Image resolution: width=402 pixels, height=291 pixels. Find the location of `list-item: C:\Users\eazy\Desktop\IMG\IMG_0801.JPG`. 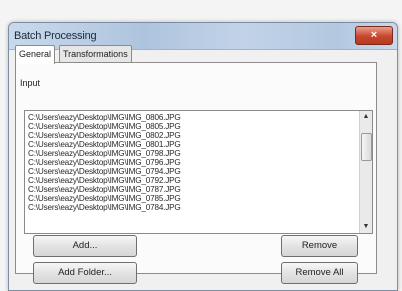

list-item: C:\Users\eazy\Desktop\IMG\IMG_0801.JPG is located at coordinates (104, 144).